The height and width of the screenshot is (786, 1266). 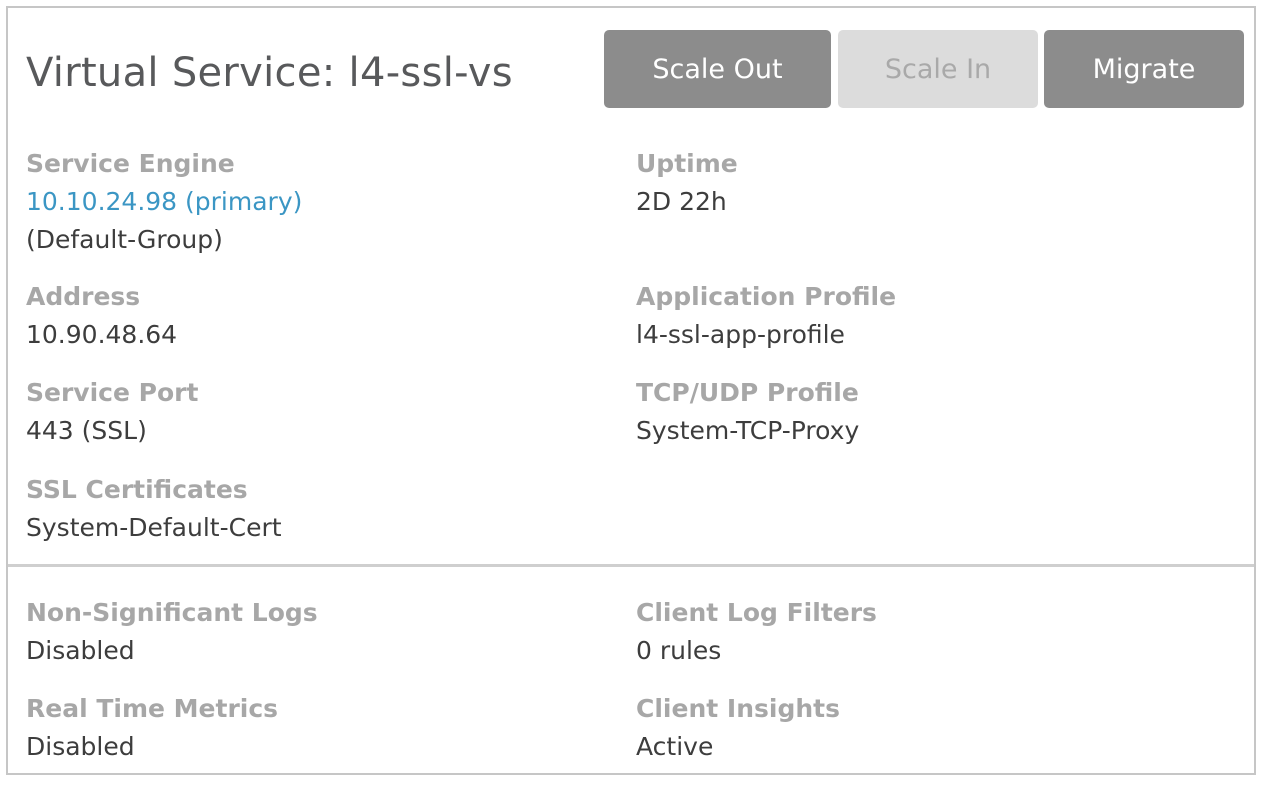 I want to click on client-insights-value: Active, so click(x=675, y=746).